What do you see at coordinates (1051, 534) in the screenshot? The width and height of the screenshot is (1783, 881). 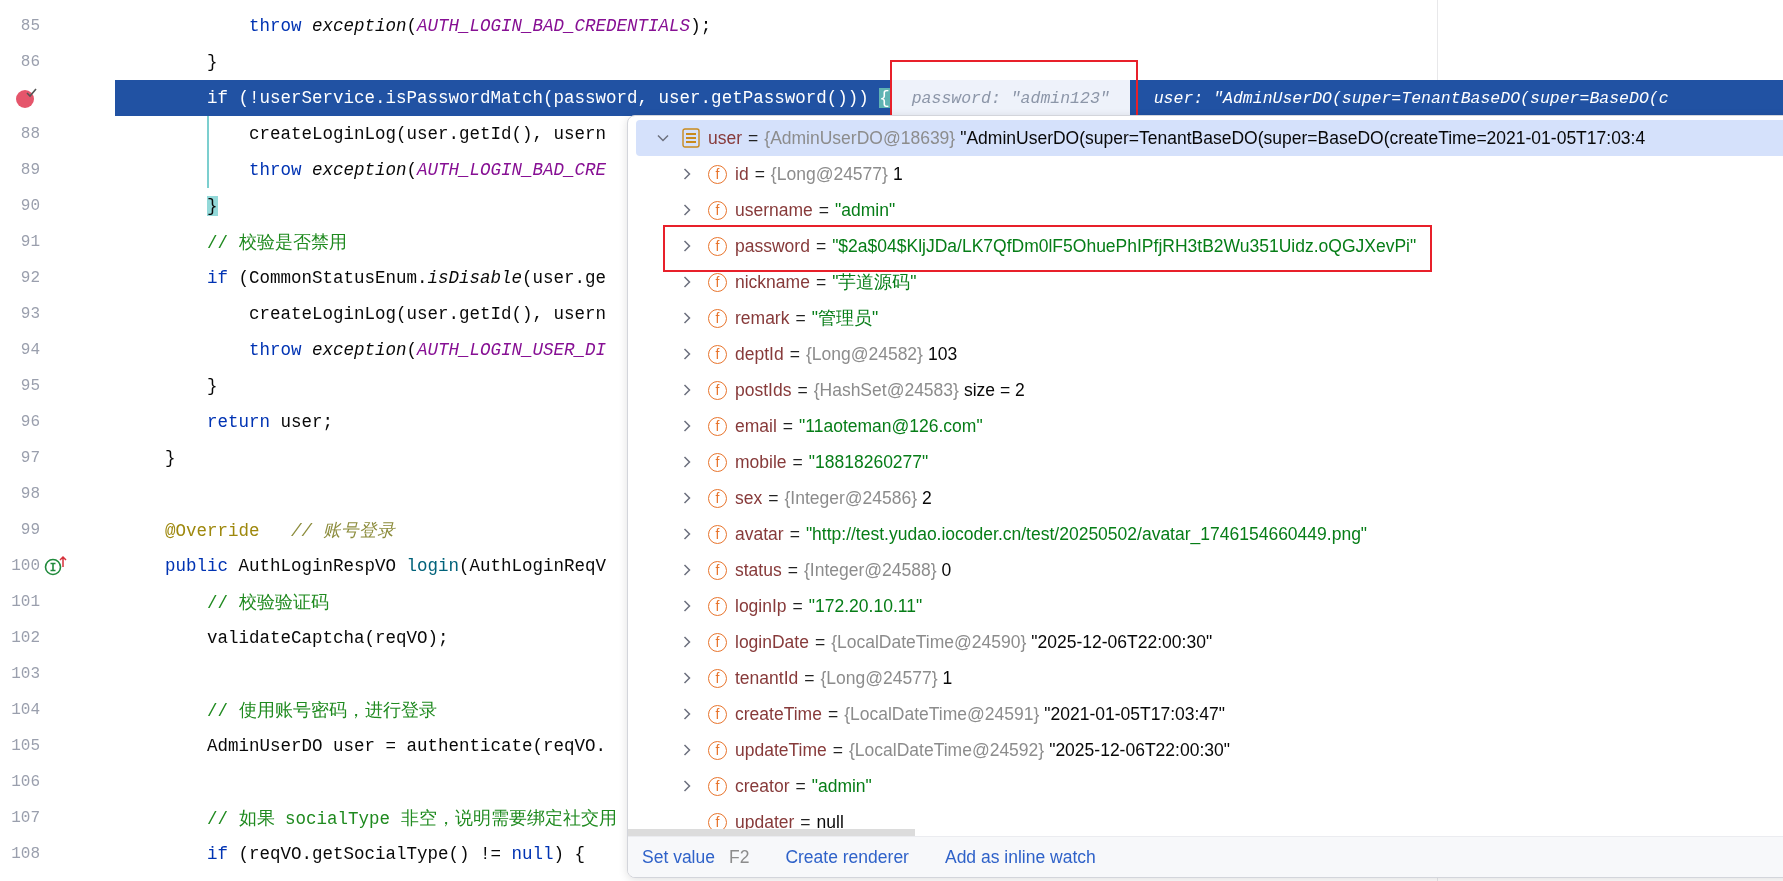 I see `field-text: avatar = "http://test.yudao.iocoder.cn/test/20250502/avatar_1746154660449.png"` at bounding box center [1051, 534].